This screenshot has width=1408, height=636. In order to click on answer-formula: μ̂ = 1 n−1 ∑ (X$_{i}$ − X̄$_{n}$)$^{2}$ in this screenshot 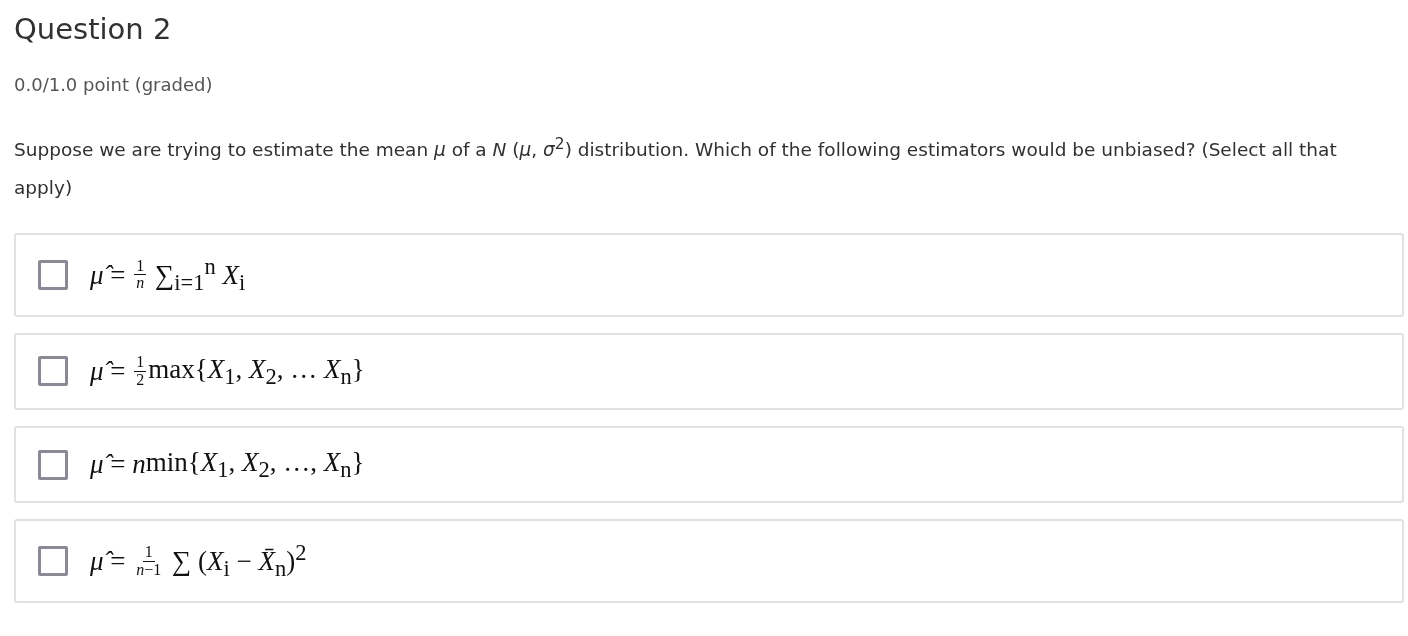, I will do `click(198, 561)`.